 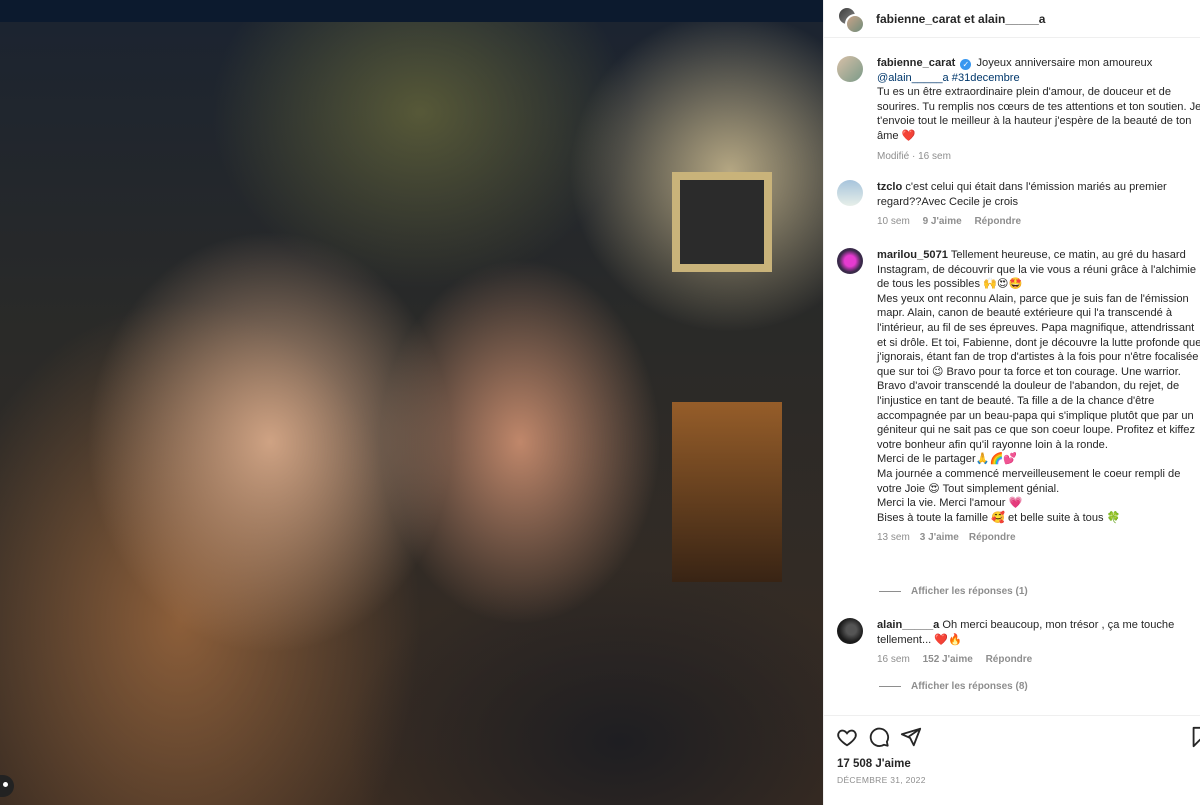 What do you see at coordinates (722, 222) in the screenshot?
I see `photo-window` at bounding box center [722, 222].